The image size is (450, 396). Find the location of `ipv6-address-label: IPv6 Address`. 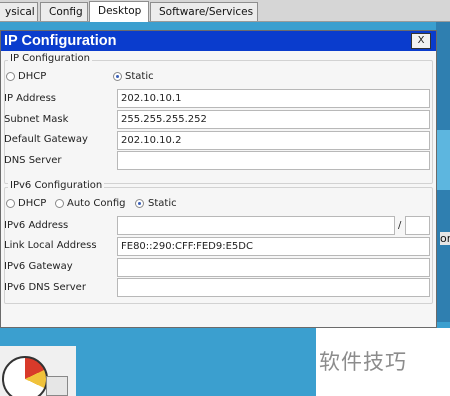

ipv6-address-label: IPv6 Address is located at coordinates (36, 225).